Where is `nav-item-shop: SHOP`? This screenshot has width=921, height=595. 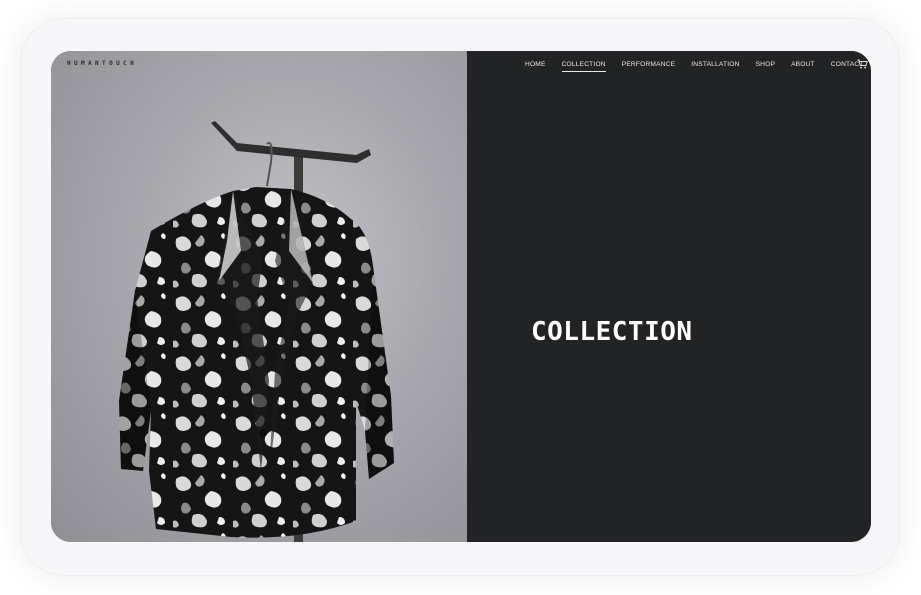
nav-item-shop: SHOP is located at coordinates (766, 66).